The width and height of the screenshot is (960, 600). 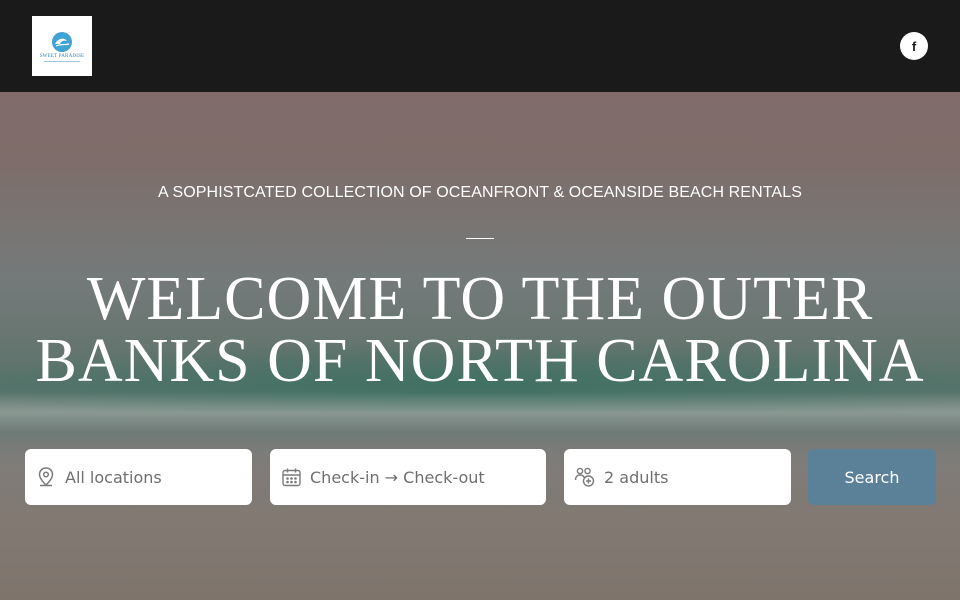 I want to click on date-range-field: Check-in → Check-out, so click(x=408, y=477).